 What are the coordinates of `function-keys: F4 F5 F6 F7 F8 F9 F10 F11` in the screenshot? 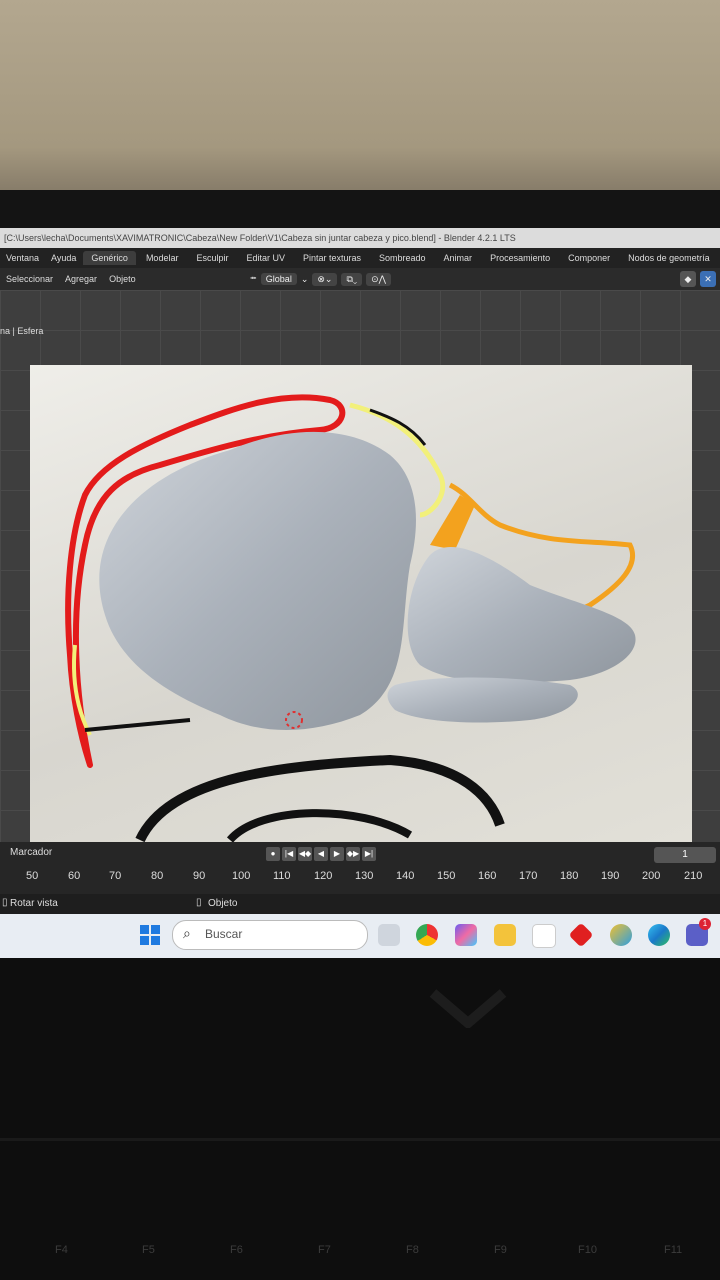 It's located at (360, 1251).